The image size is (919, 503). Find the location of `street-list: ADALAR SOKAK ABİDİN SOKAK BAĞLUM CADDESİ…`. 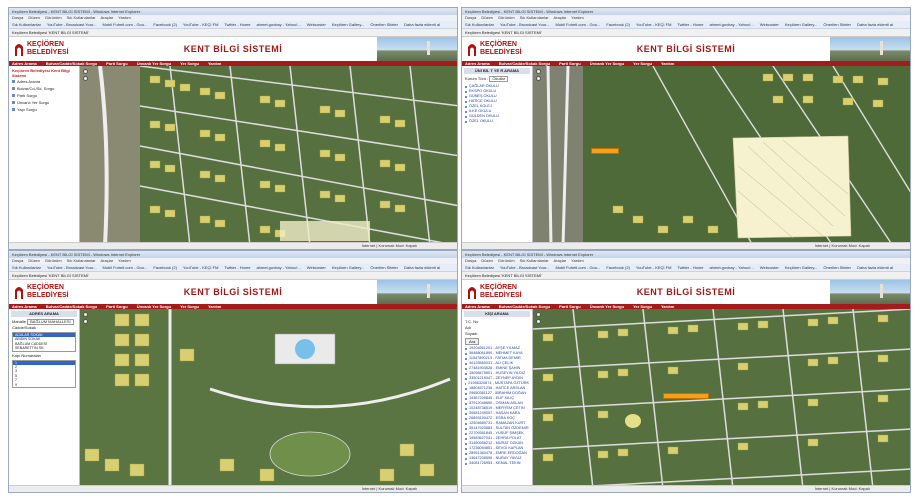

street-list: ADALAR SOKAK ABİDİN SOKAK BAĞLUM CADDESİ… is located at coordinates (44, 342).